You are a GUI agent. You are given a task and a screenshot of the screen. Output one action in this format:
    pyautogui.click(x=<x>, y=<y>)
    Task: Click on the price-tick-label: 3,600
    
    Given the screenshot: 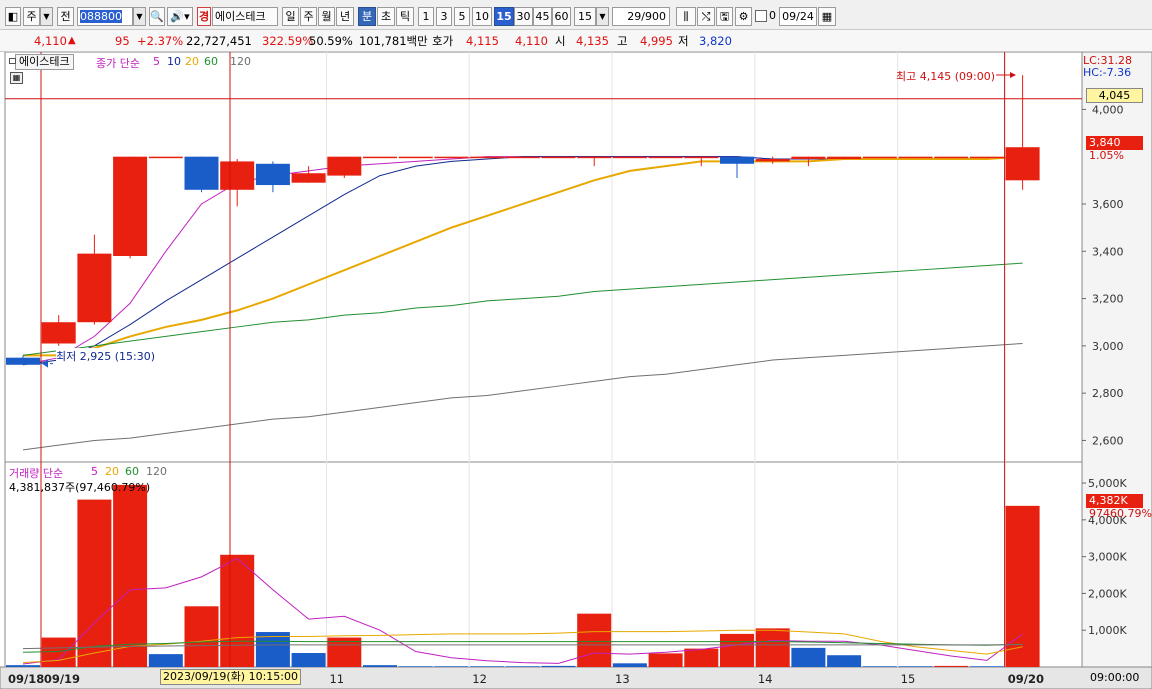 What is the action you would take?
    pyautogui.click(x=1108, y=204)
    